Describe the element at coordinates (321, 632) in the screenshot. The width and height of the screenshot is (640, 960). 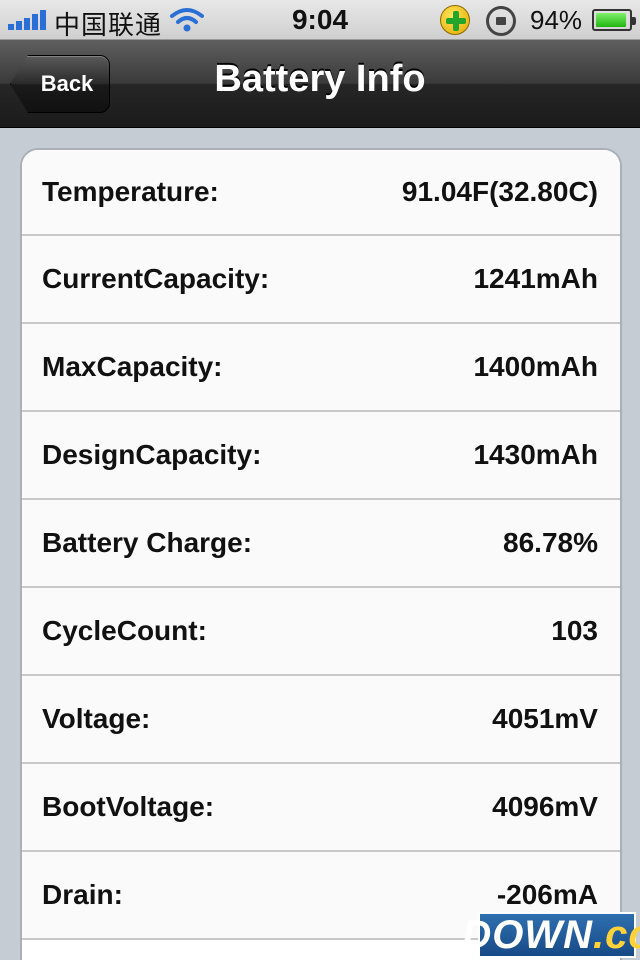
I see `table-row: CycleCount: 103` at that location.